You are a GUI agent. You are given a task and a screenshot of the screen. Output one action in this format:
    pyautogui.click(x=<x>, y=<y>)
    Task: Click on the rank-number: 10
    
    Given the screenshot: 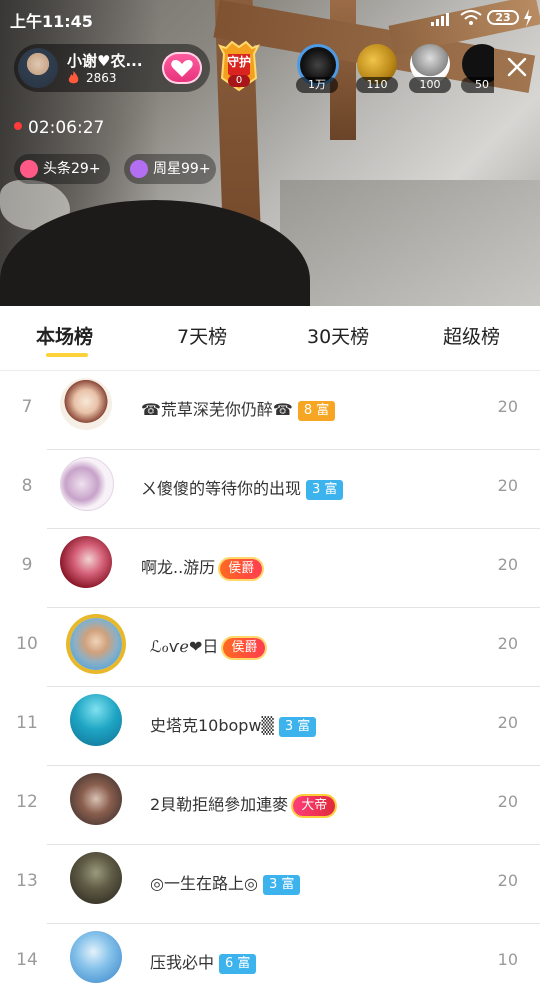 What is the action you would take?
    pyautogui.click(x=27, y=644)
    